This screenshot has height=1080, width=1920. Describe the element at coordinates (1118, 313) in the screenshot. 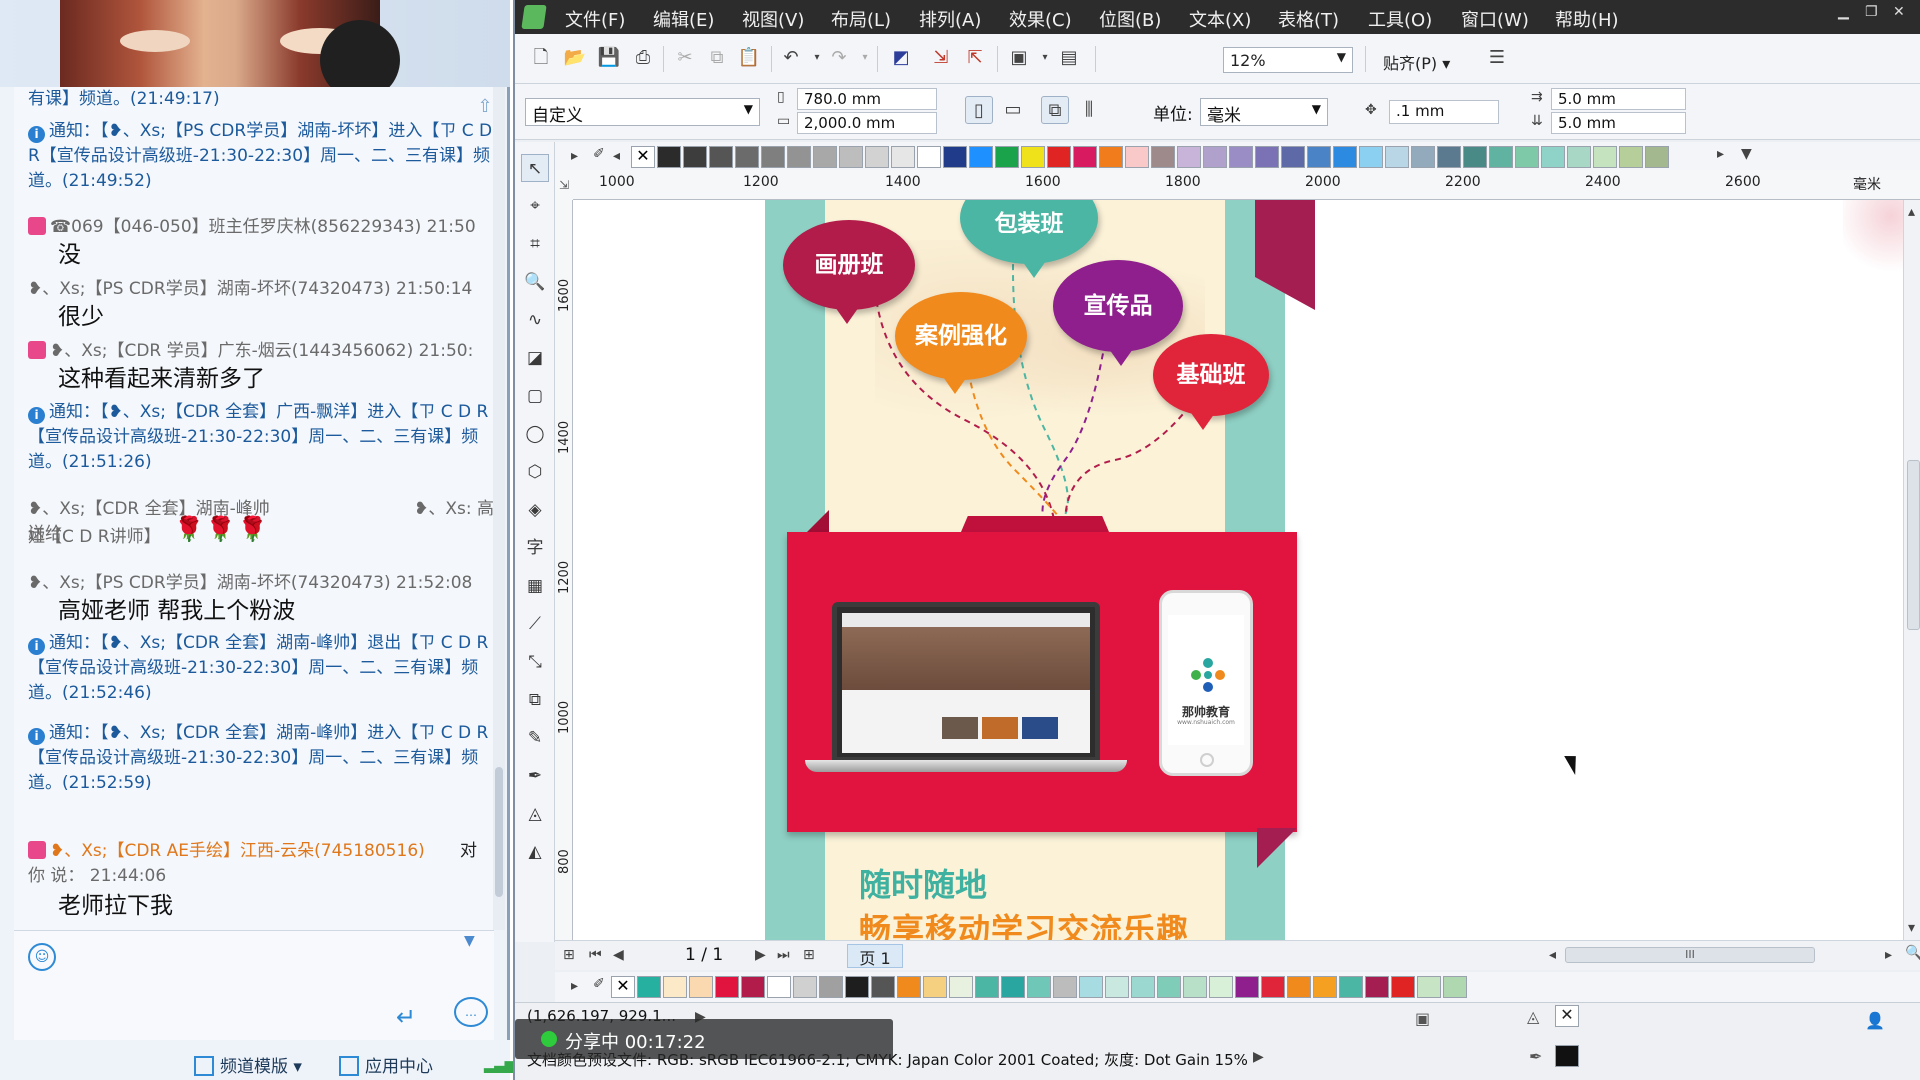

I see `bubble-promo: 宣传品` at that location.